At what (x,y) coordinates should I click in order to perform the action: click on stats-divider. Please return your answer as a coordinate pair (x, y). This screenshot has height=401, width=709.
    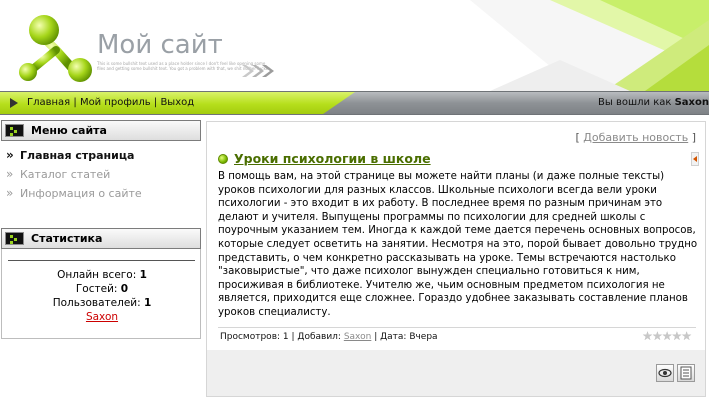
    Looking at the image, I should click on (101, 260).